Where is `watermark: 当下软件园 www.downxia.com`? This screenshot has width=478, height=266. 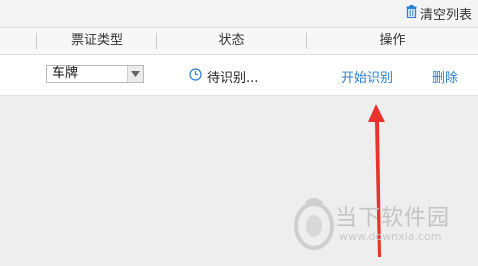 watermark: 当下软件园 www.downxia.com is located at coordinates (384, 230).